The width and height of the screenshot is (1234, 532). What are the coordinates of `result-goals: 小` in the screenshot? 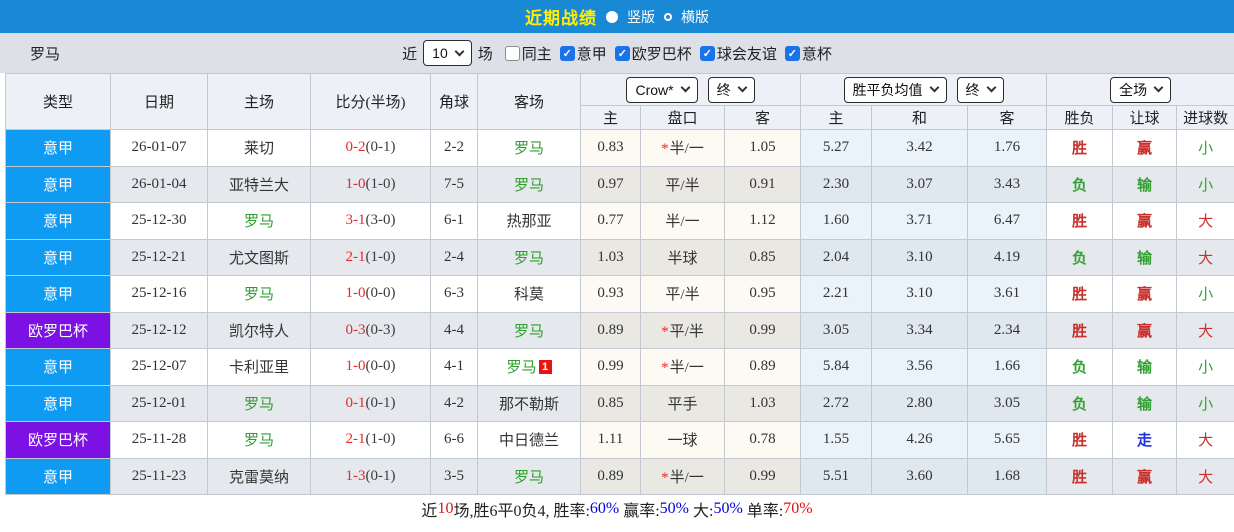 It's located at (1206, 295).